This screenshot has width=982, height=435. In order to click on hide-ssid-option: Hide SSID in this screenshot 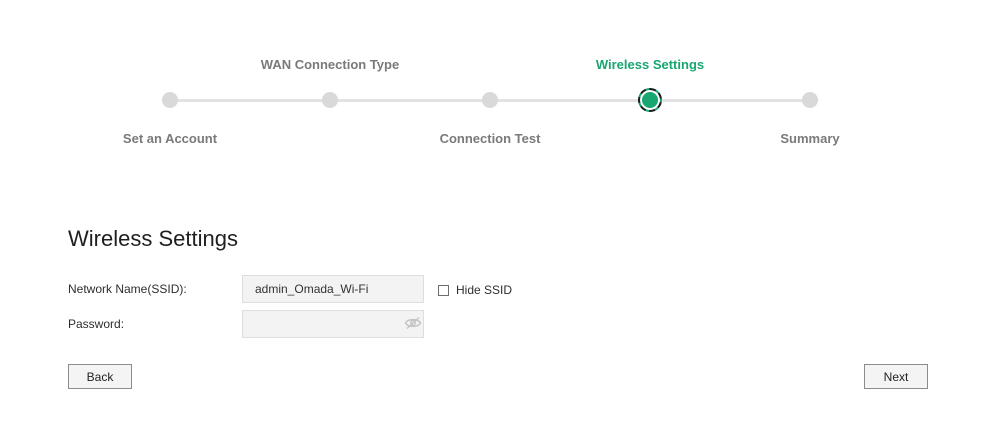, I will do `click(475, 290)`.